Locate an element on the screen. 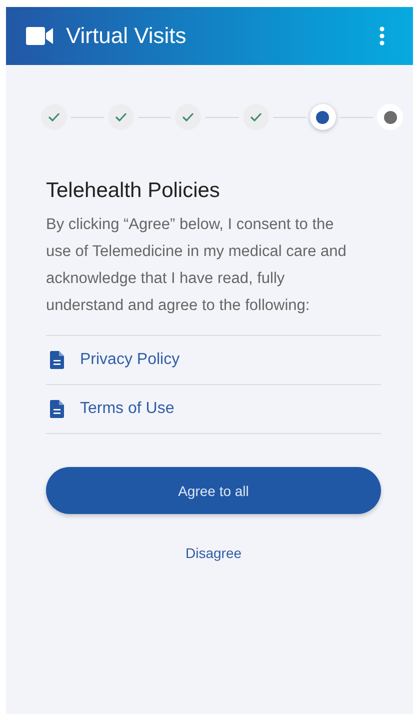 The height and width of the screenshot is (721, 415). consent-text: By clicking “Agree” below, I consent to the use of Telemedicine in my medical care and acknowledge that I have read, fully understand and agree to the following: is located at coordinates (197, 265).